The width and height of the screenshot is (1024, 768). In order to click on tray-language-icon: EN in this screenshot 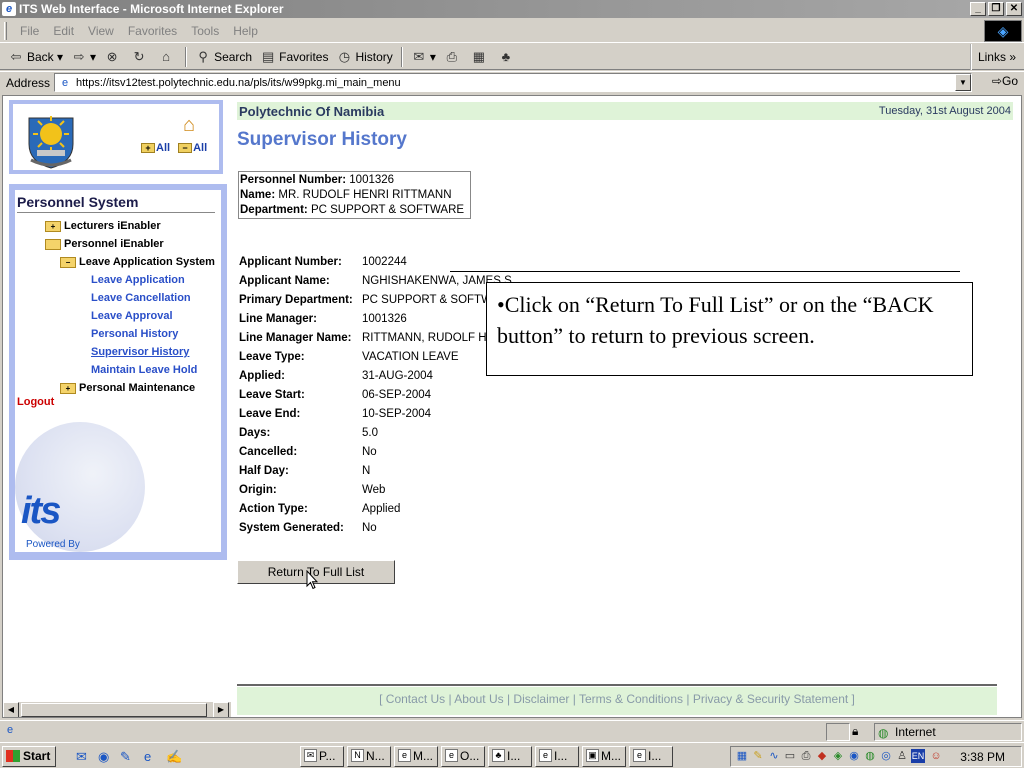, I will do `click(918, 756)`.